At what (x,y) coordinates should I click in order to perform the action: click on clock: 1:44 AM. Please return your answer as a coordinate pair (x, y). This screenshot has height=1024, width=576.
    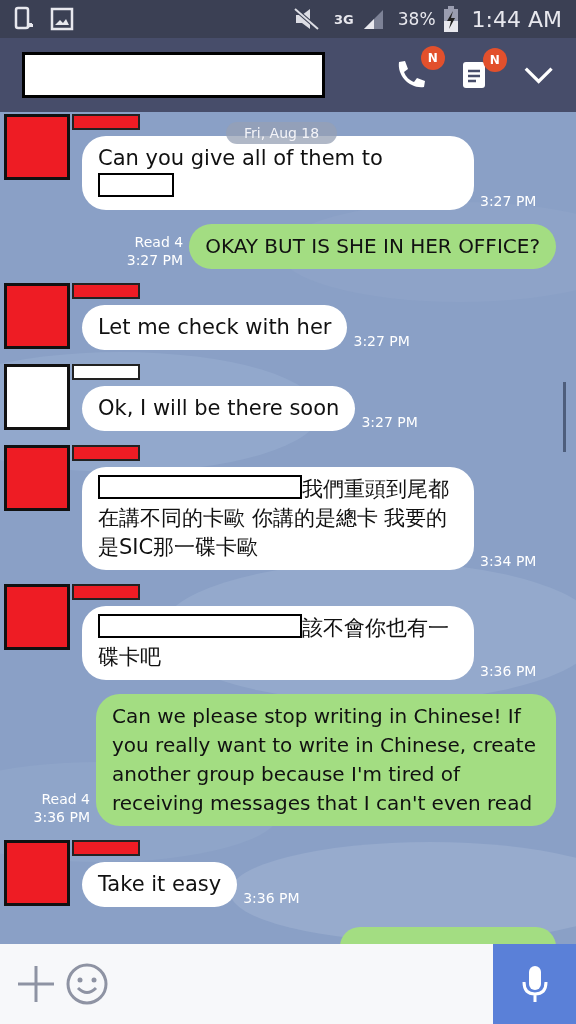
    Looking at the image, I should click on (516, 19).